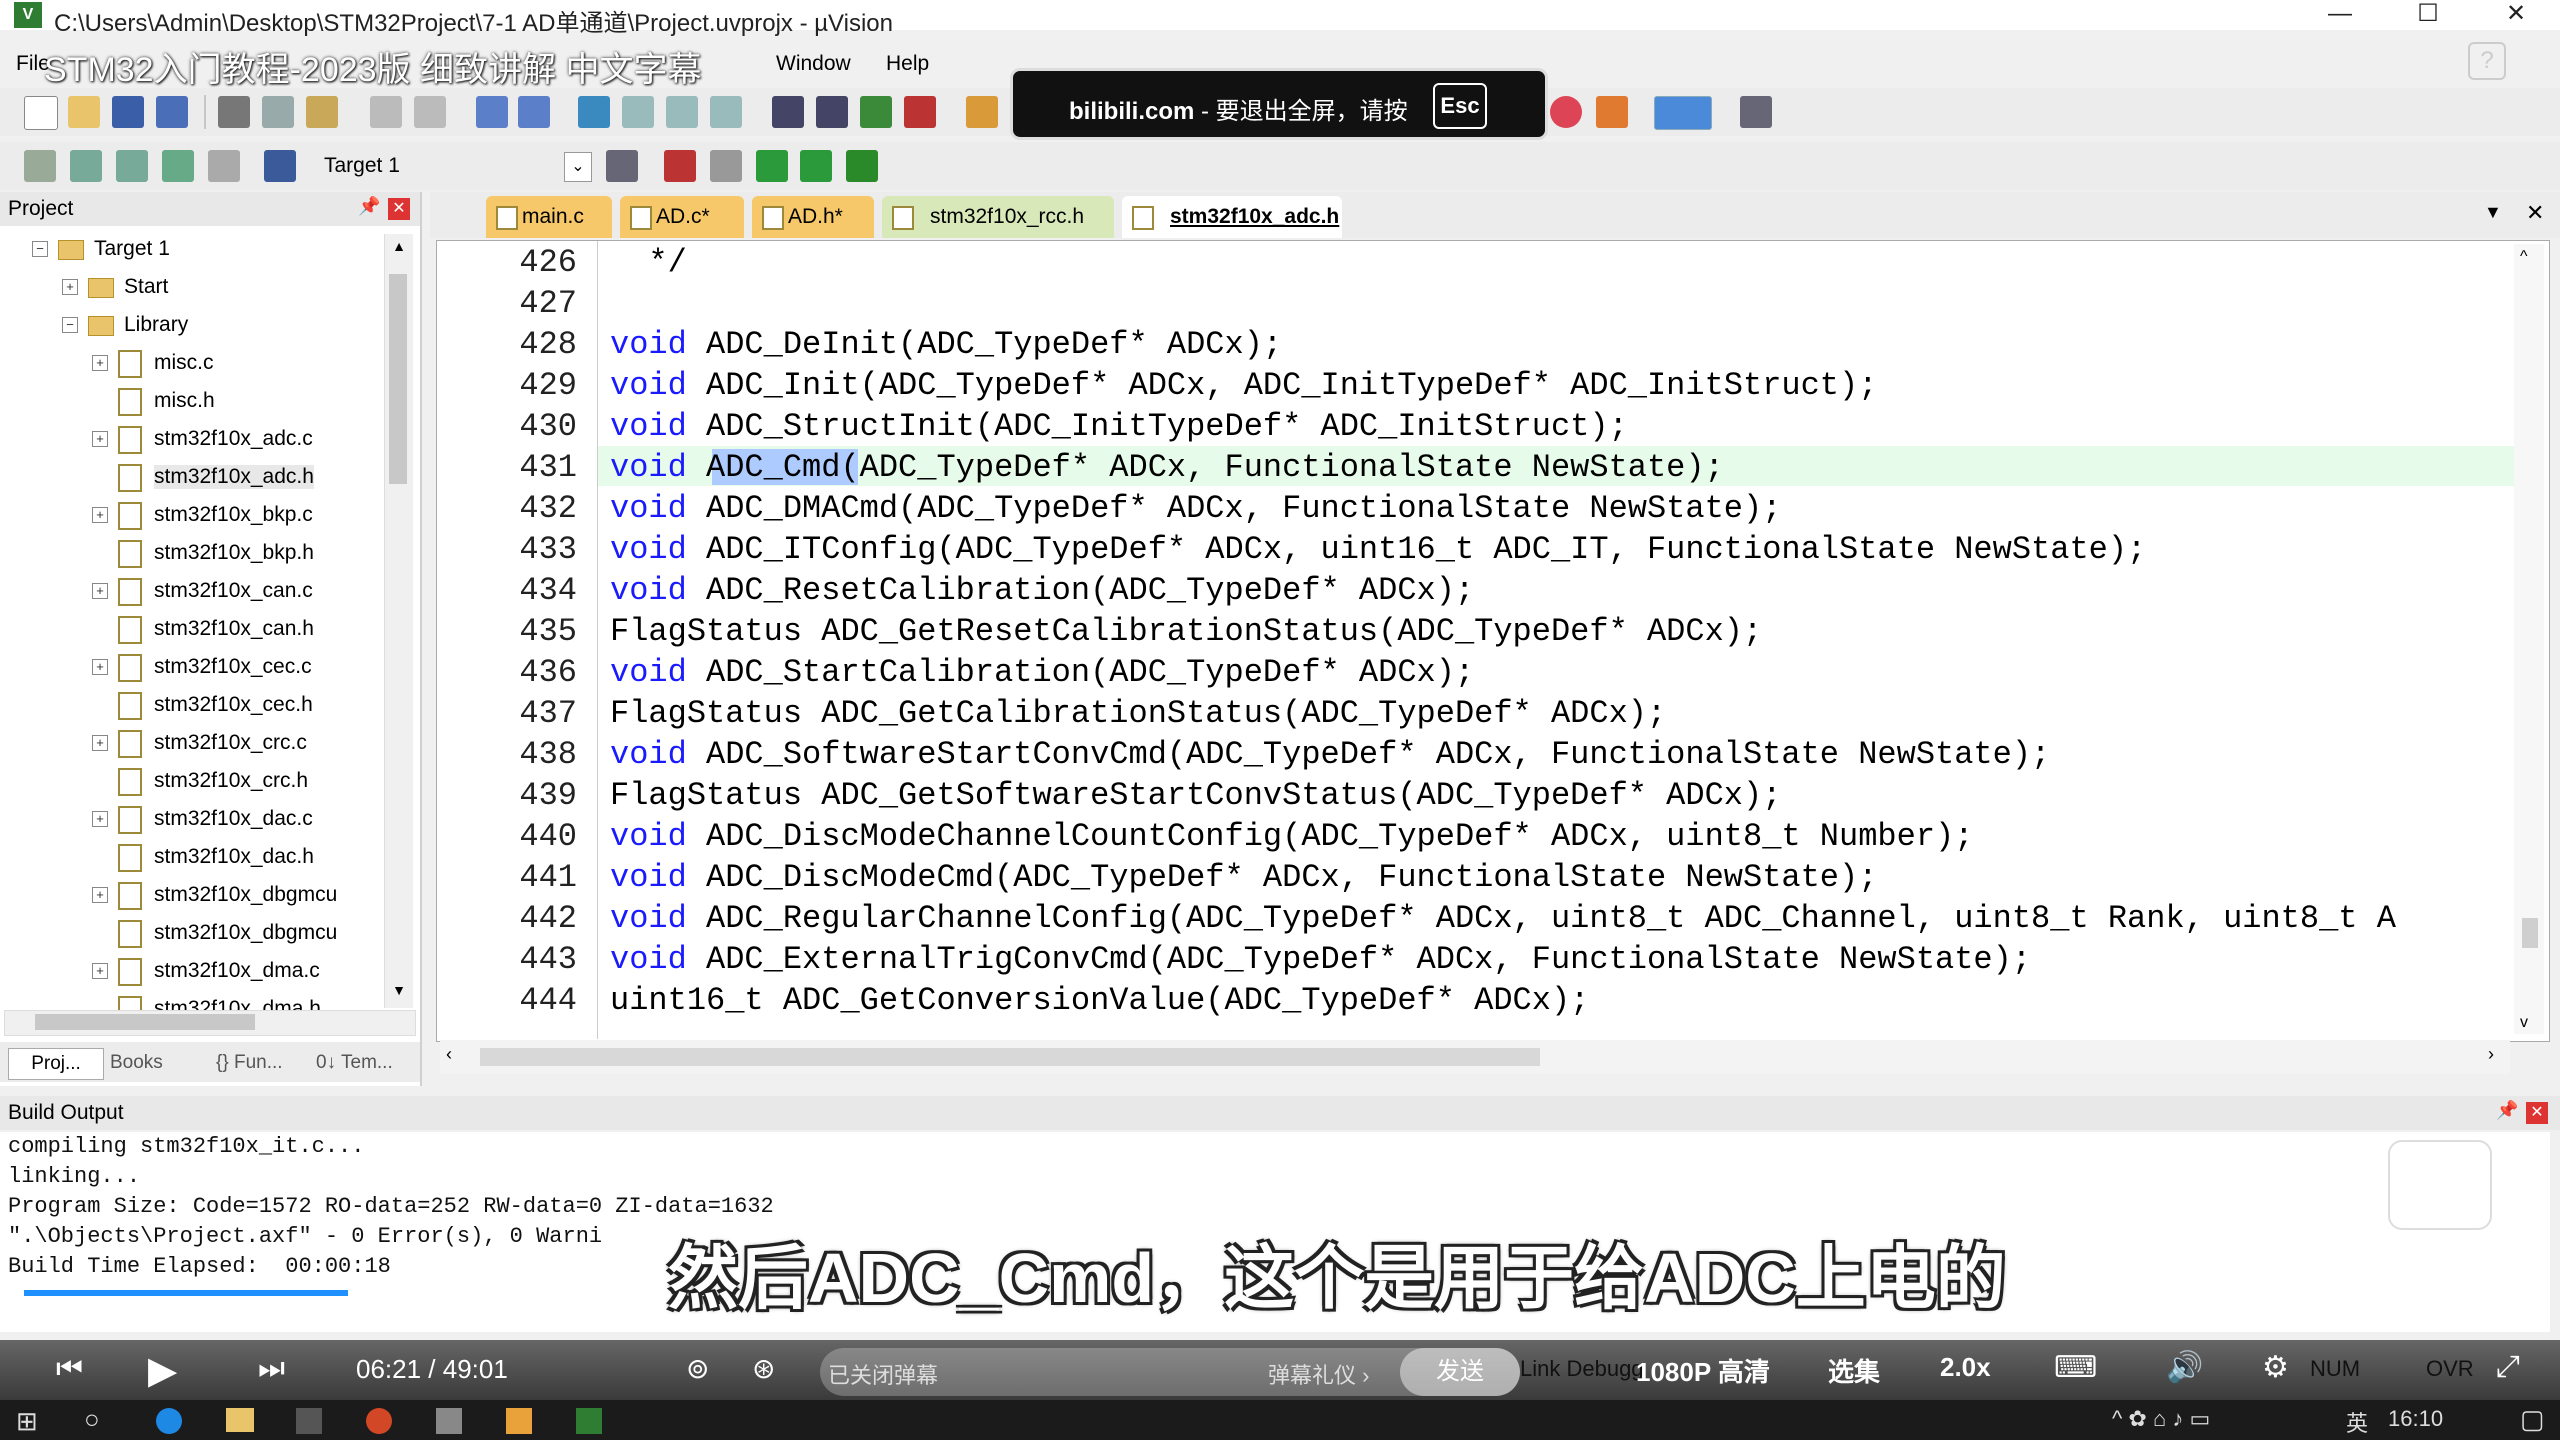  I want to click on breakpoint-icon, so click(1612, 112).